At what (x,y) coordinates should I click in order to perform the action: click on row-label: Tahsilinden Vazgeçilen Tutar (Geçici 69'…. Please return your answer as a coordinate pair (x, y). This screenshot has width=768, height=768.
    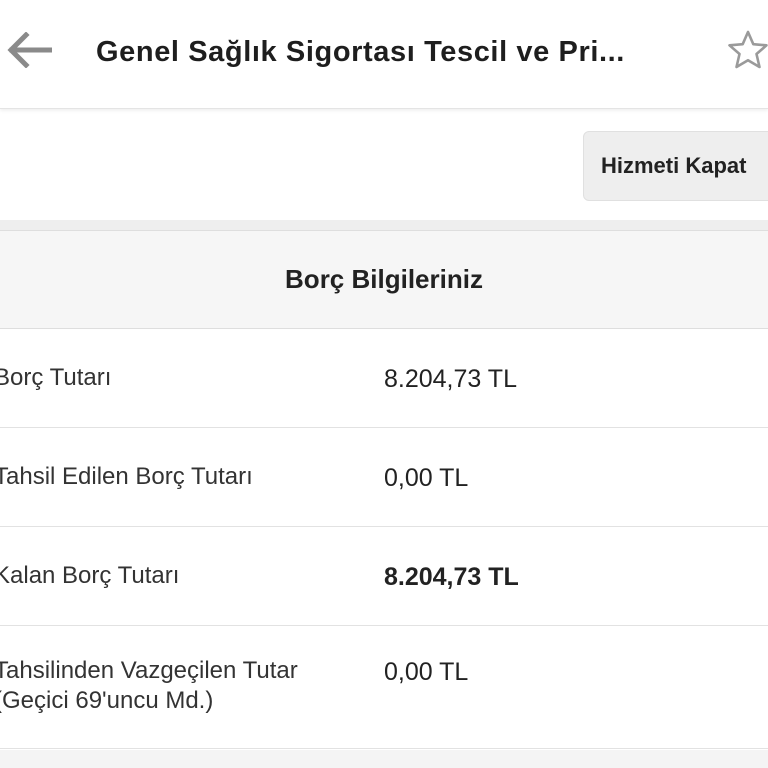
    Looking at the image, I should click on (177, 686).